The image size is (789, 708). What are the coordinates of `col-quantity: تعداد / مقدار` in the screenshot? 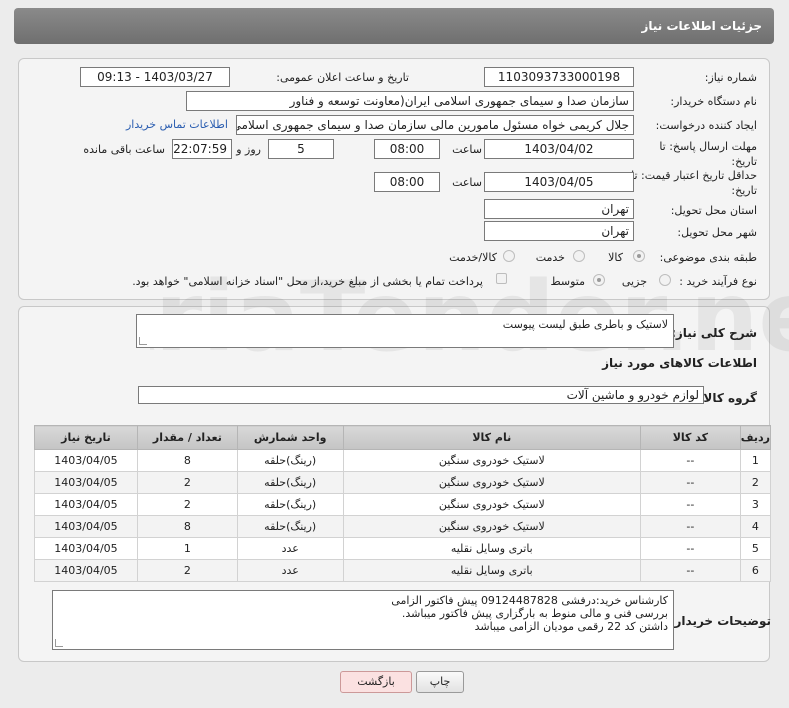 It's located at (187, 437).